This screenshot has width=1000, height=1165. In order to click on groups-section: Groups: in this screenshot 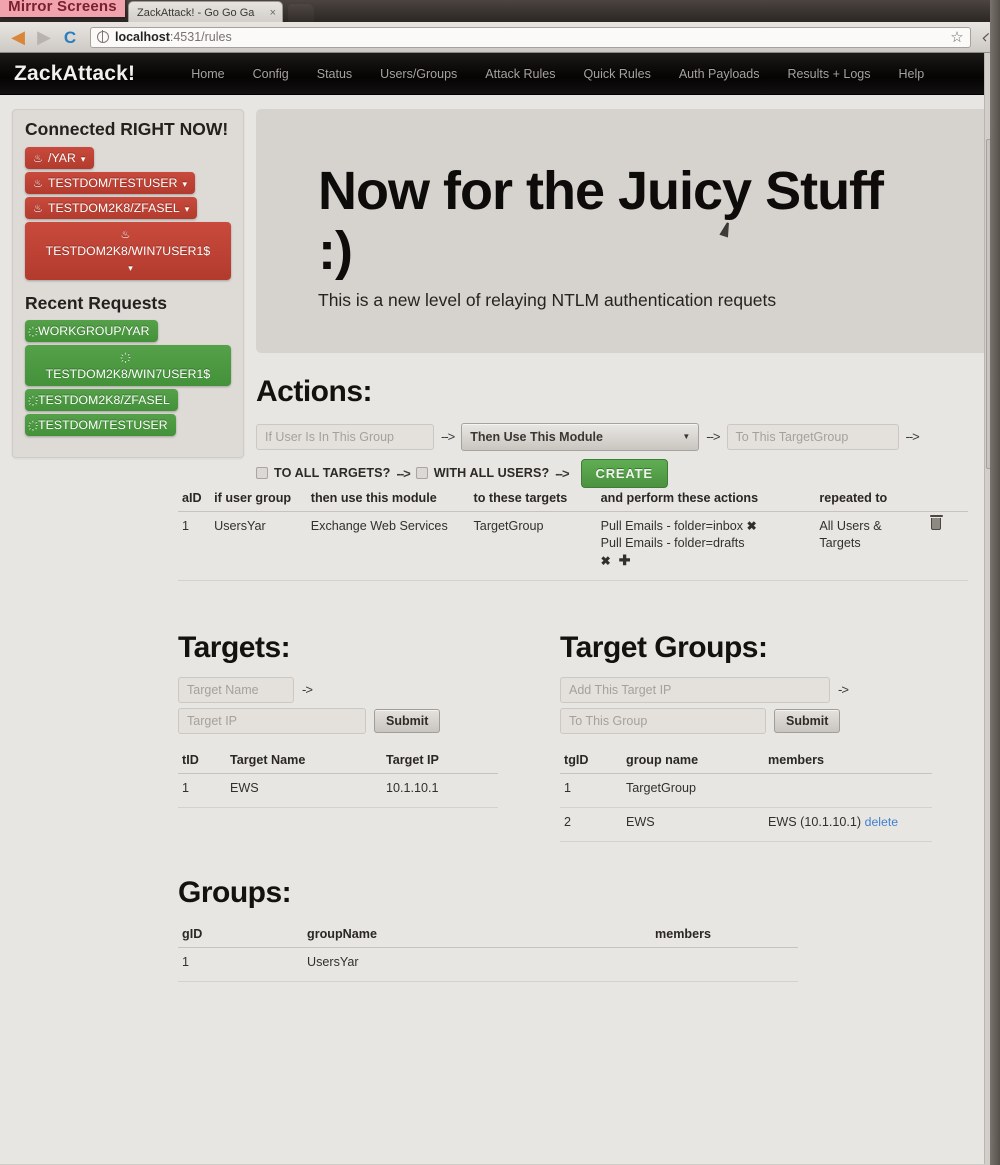, I will do `click(589, 893)`.